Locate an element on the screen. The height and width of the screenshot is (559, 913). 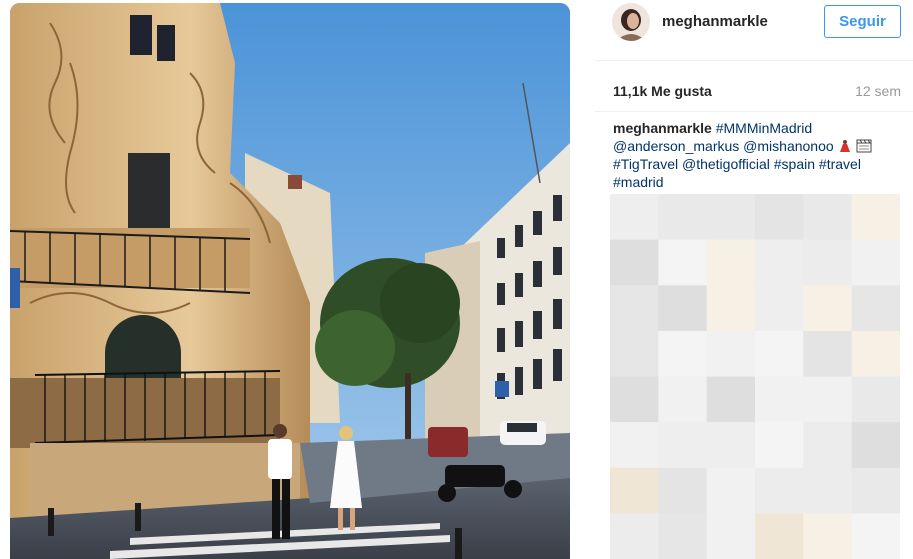
caption-username: meghanmarkle is located at coordinates (662, 128).